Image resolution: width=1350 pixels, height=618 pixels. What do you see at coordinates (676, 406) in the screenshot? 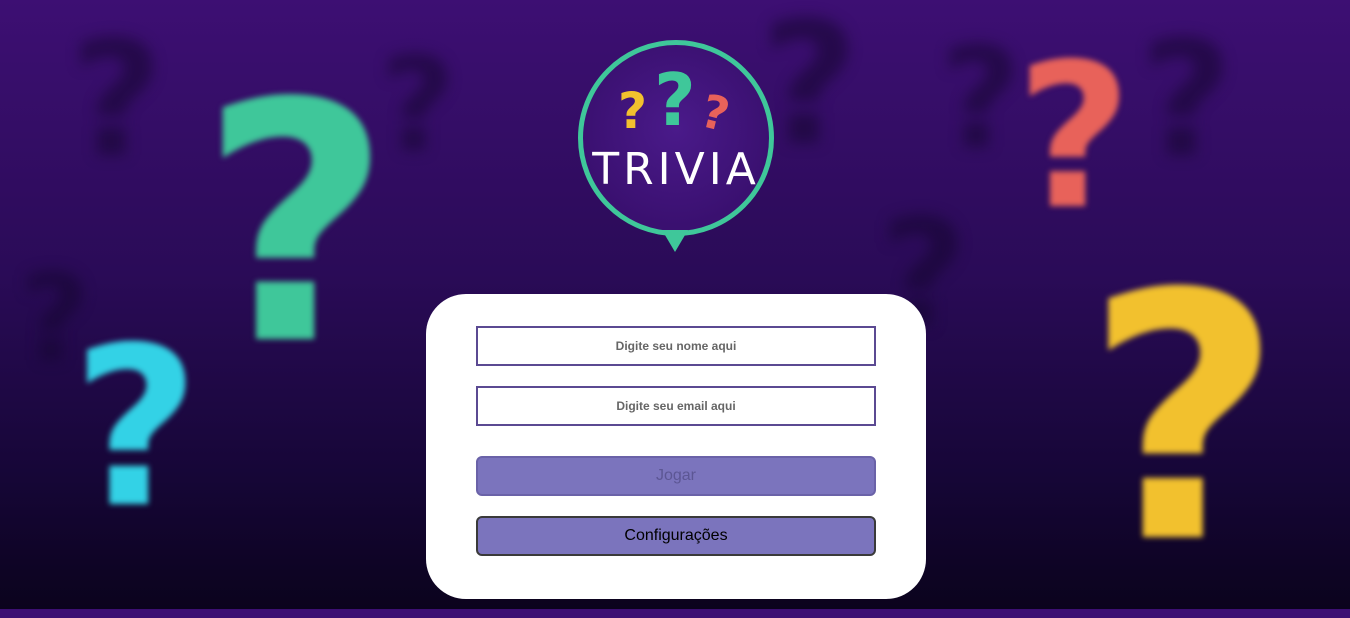
I see `email-input` at bounding box center [676, 406].